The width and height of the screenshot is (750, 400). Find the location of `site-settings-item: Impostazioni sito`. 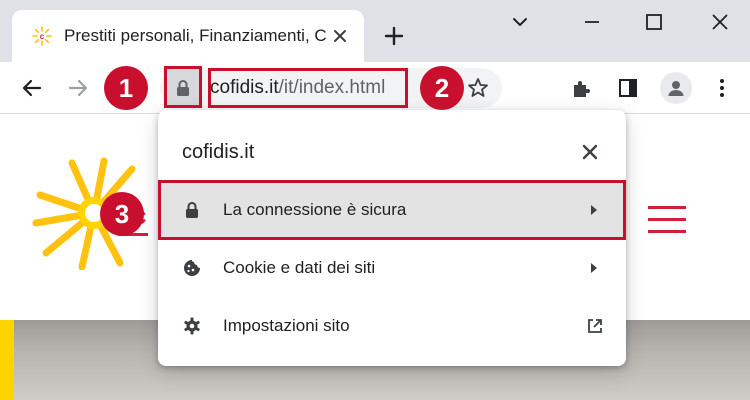

site-settings-item: Impostazioni sito is located at coordinates (392, 326).